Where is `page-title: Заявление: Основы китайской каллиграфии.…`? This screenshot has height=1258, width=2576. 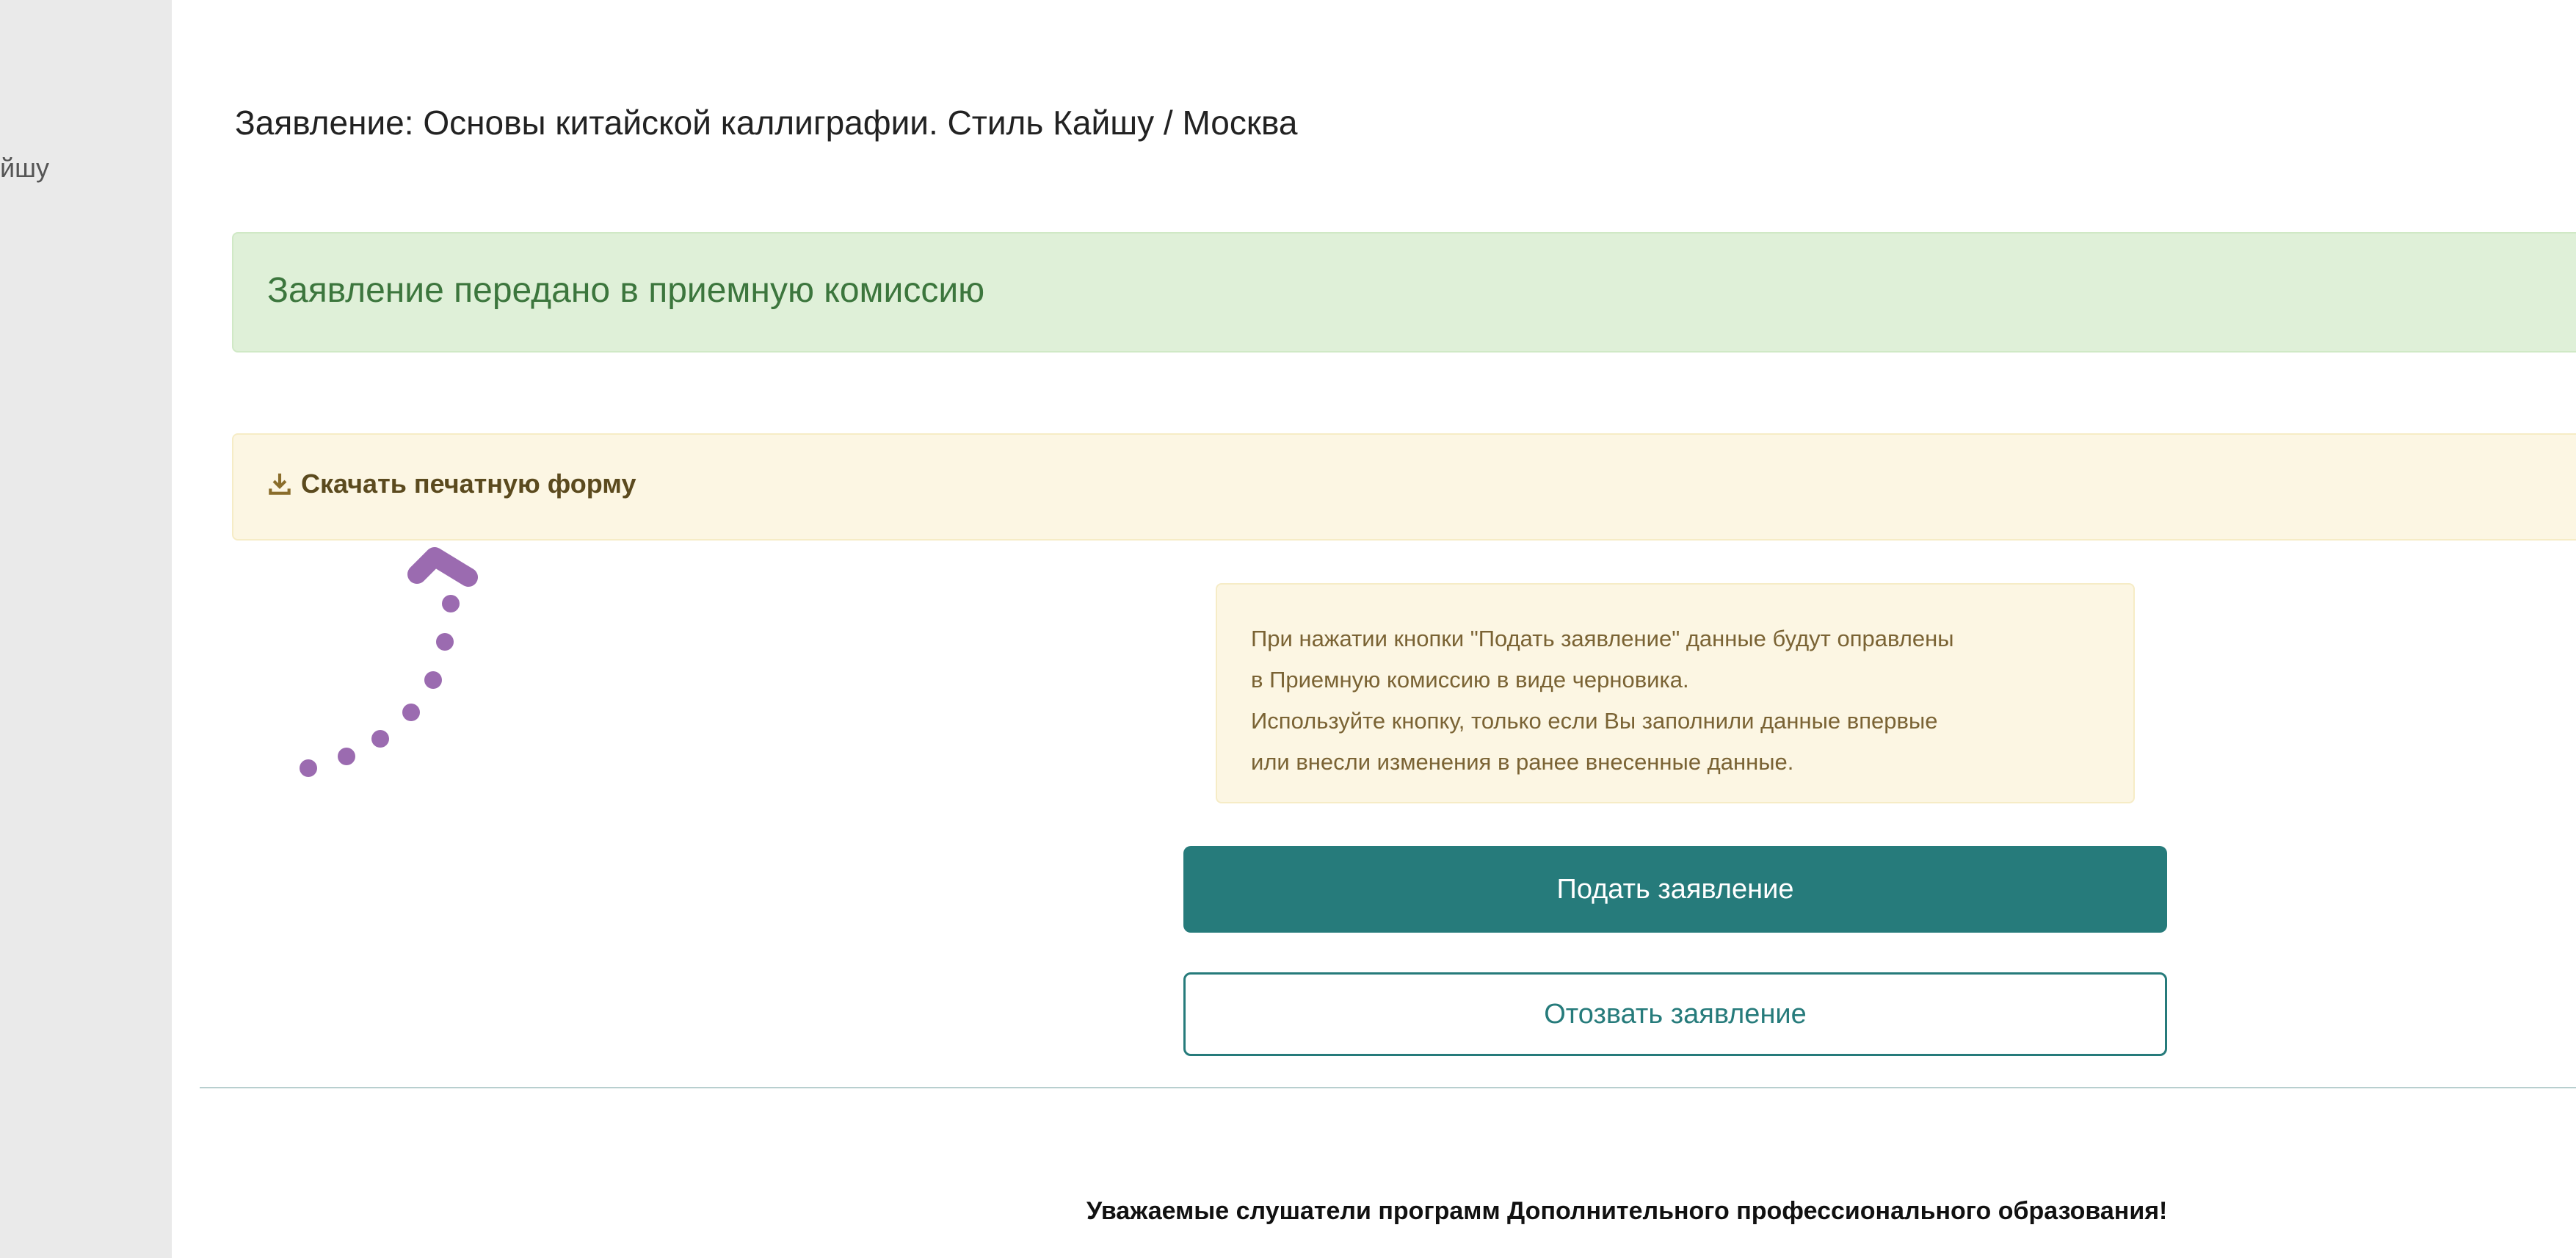 page-title: Заявление: Основы китайской каллиграфии.… is located at coordinates (767, 123).